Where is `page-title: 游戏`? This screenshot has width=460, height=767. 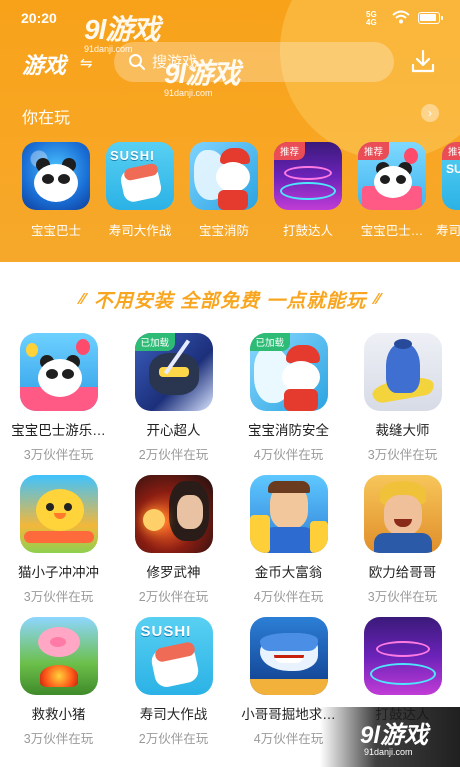
page-title: 游戏 is located at coordinates (44, 64).